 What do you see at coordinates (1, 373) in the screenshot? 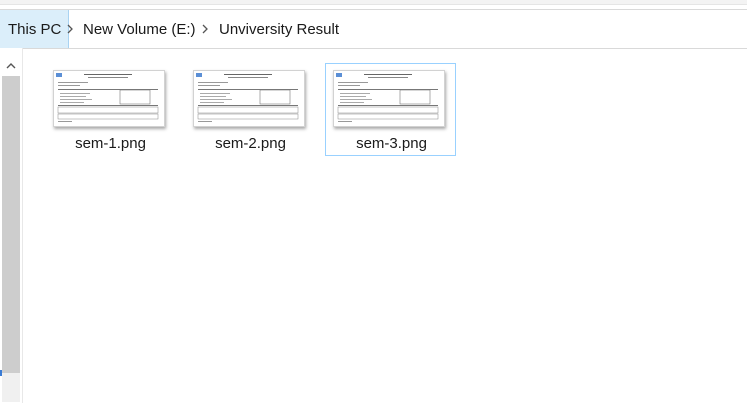
I see `focus-edge-marker` at bounding box center [1, 373].